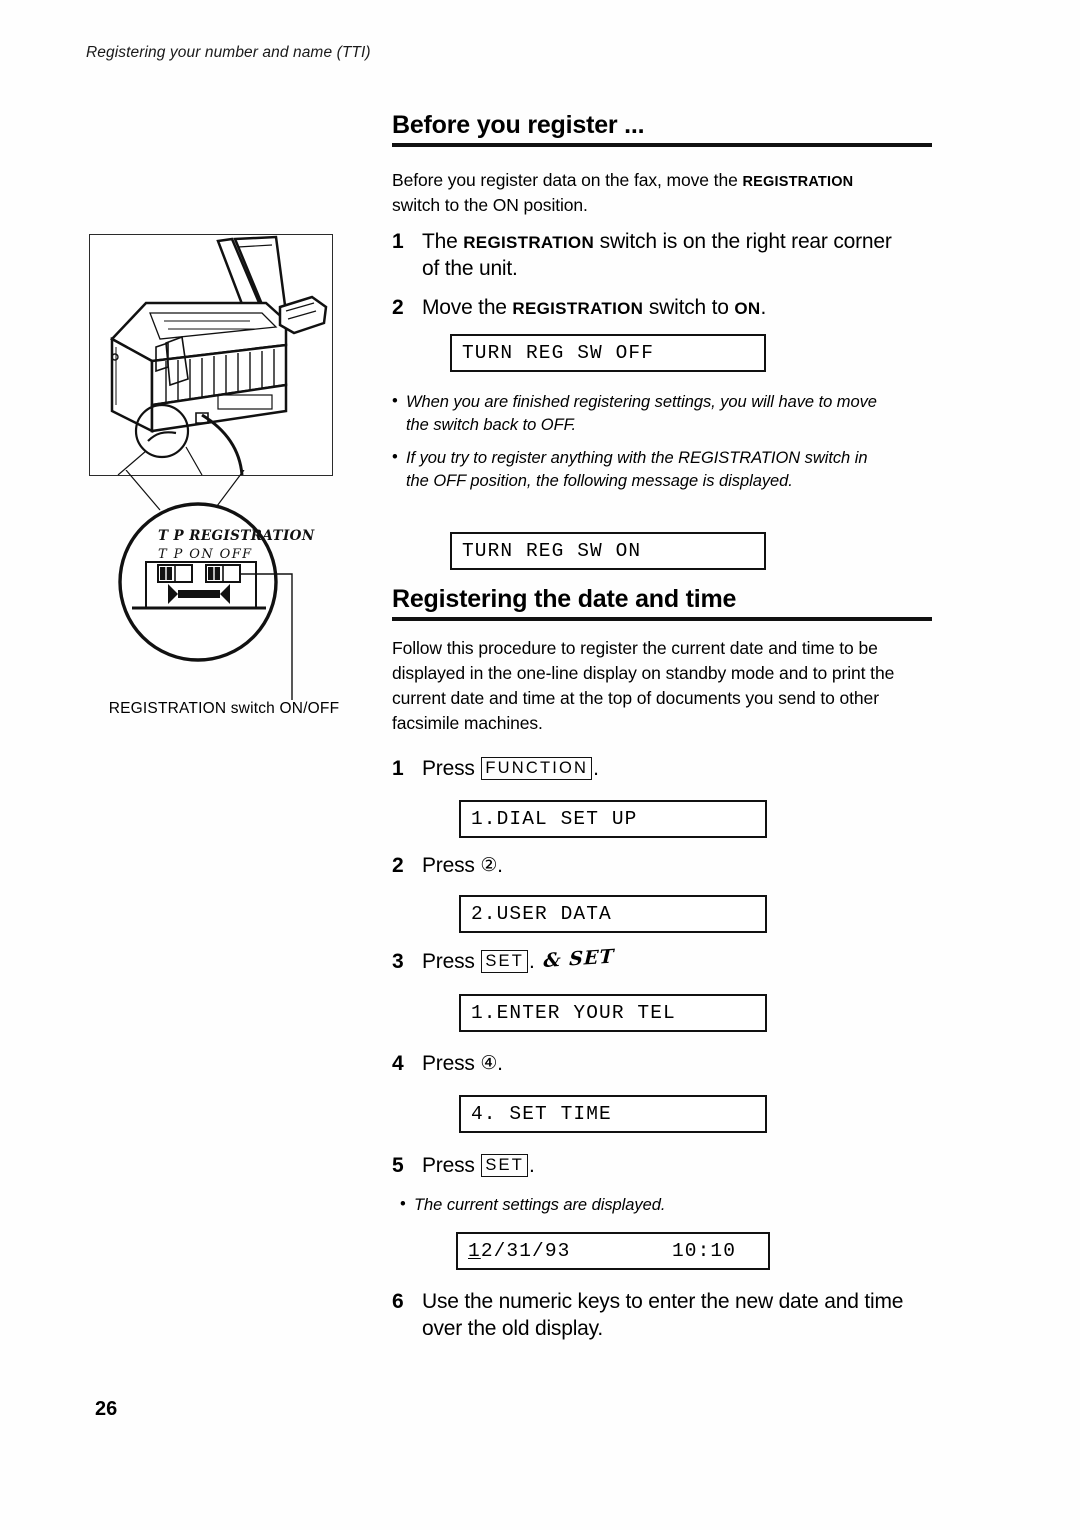 This screenshot has width=1080, height=1530. What do you see at coordinates (398, 865) in the screenshot?
I see `date-step-2-number: 2` at bounding box center [398, 865].